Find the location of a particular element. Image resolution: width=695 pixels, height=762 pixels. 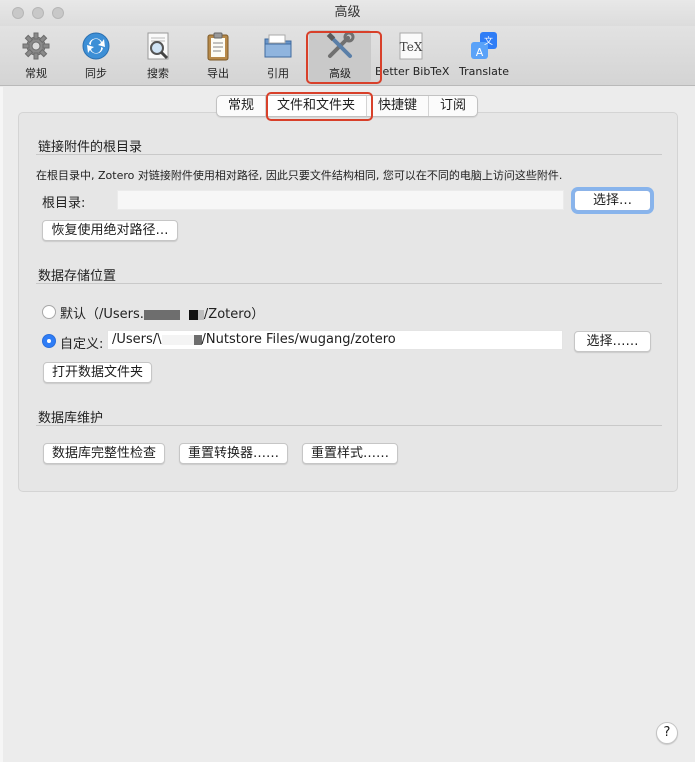

toolbar-item-translate: A 文 Translate is located at coordinates (484, 56).